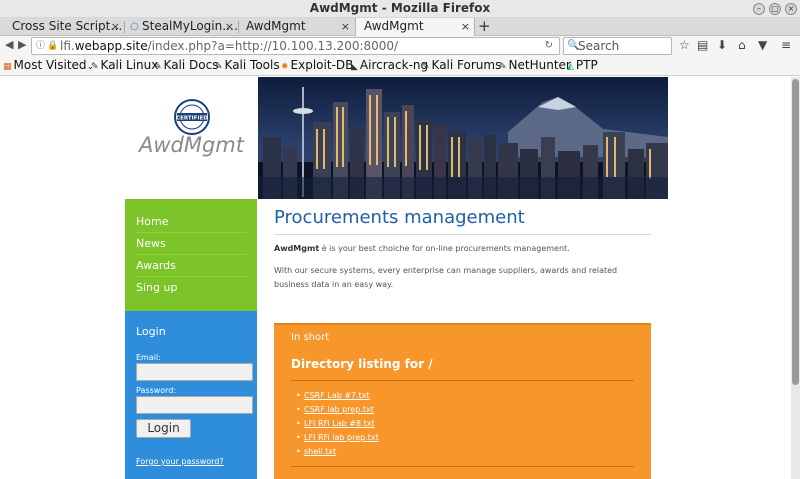  What do you see at coordinates (535, 65) in the screenshot?
I see `bookmark-nethunter: ✎ NetHunter` at bounding box center [535, 65].